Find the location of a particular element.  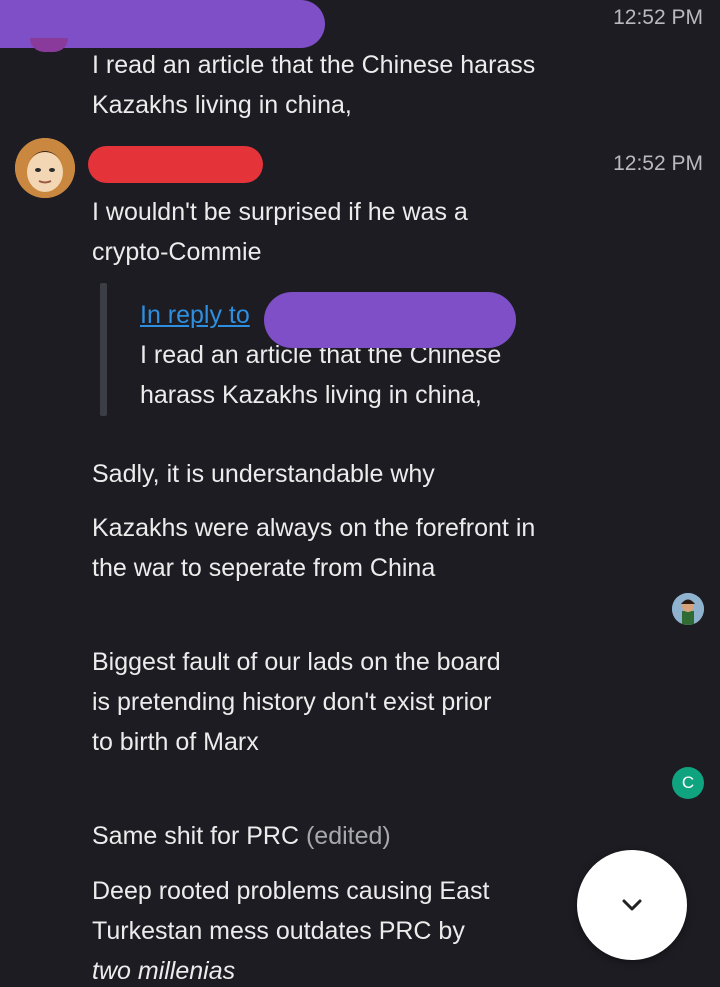

message-text: Same shit for PRC is located at coordinates (196, 836).